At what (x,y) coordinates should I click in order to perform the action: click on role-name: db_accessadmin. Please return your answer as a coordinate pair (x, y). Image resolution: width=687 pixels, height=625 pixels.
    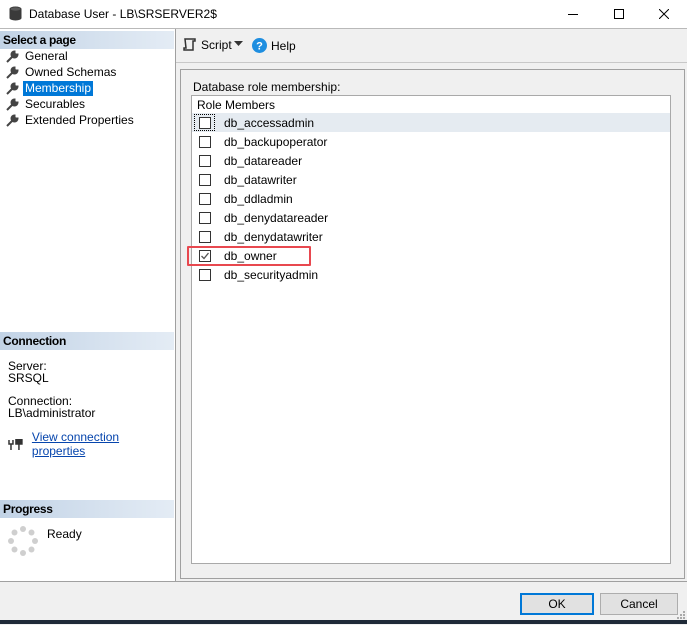
    Looking at the image, I should click on (269, 122).